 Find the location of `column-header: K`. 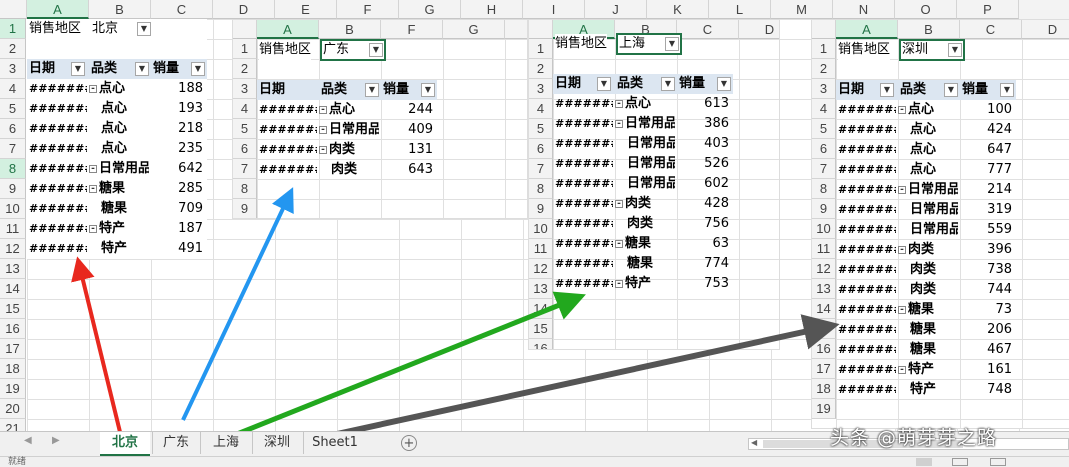

column-header: K is located at coordinates (678, 9).